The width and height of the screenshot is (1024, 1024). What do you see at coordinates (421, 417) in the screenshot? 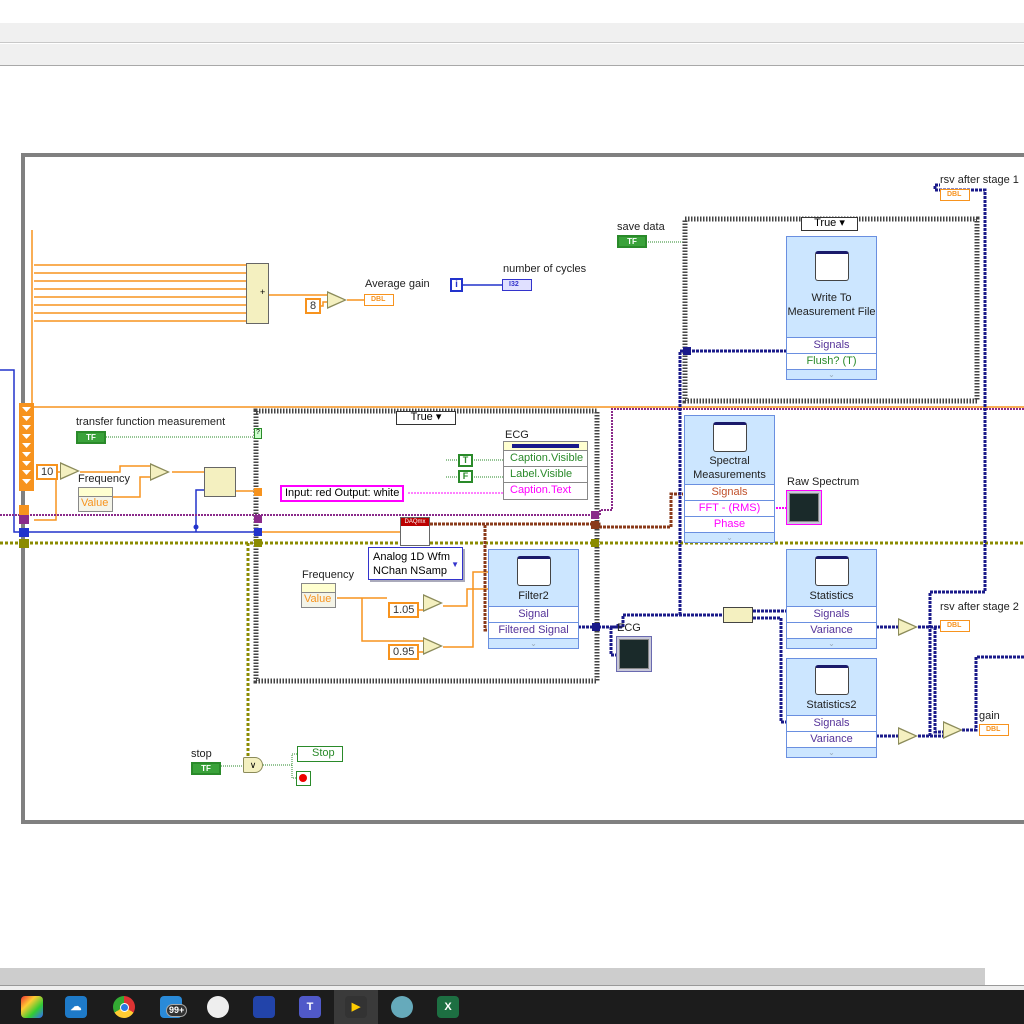
I see `case-selector-label: True` at bounding box center [421, 417].